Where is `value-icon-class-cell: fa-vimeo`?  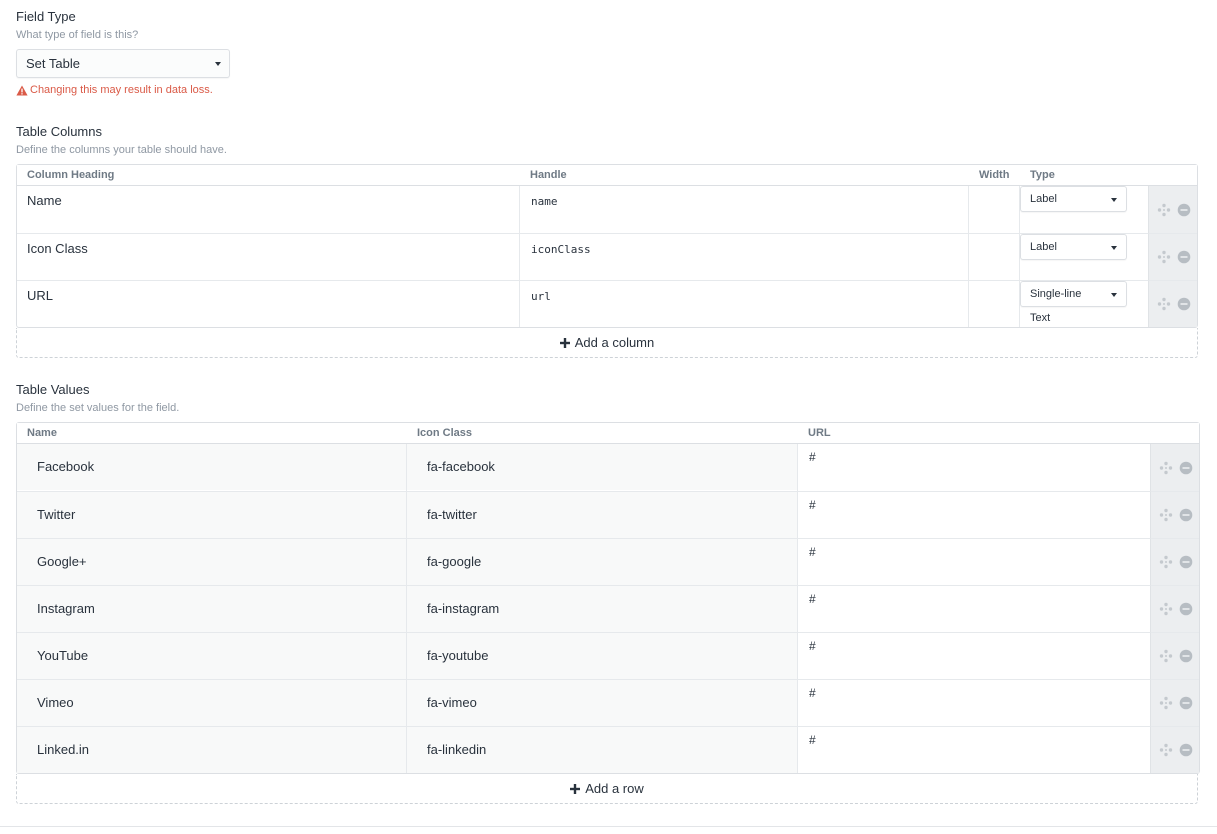
value-icon-class-cell: fa-vimeo is located at coordinates (602, 702).